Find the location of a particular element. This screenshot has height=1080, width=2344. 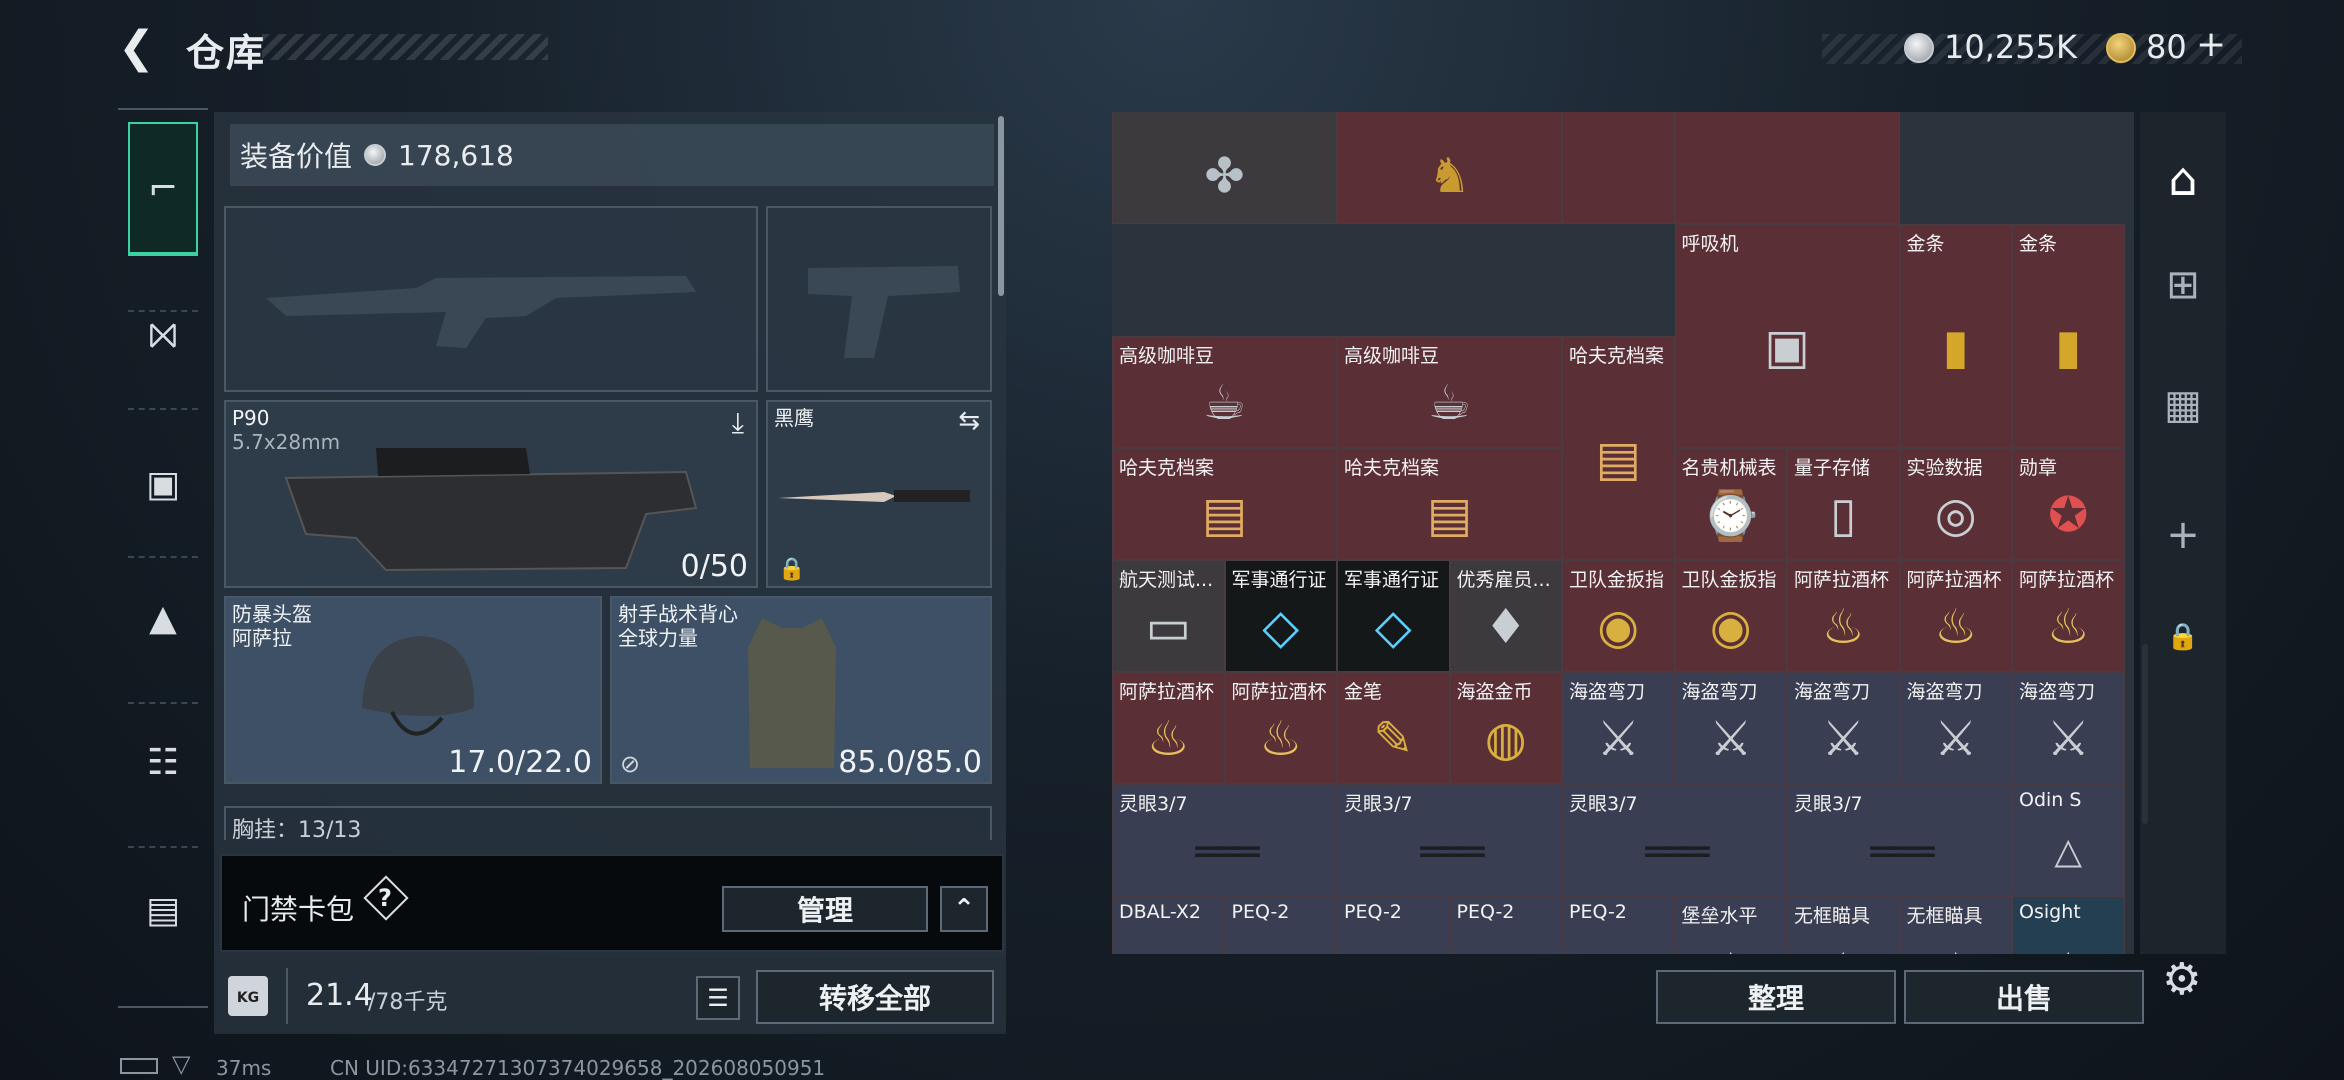

equipment-value: 178,618 is located at coordinates (456, 155).